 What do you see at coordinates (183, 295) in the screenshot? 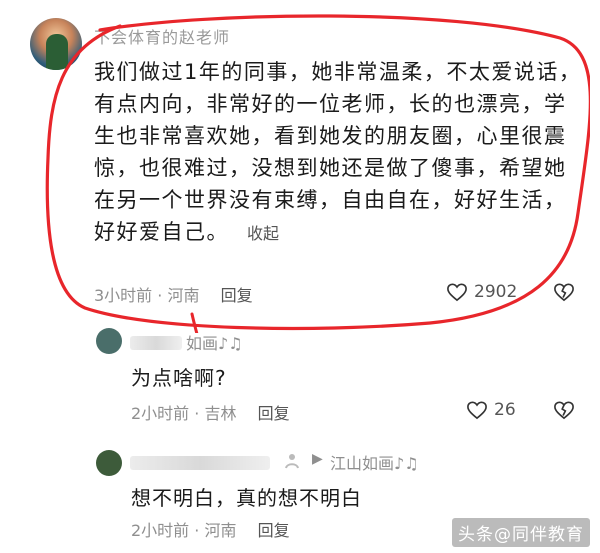
I see `comment-location: 河南` at bounding box center [183, 295].